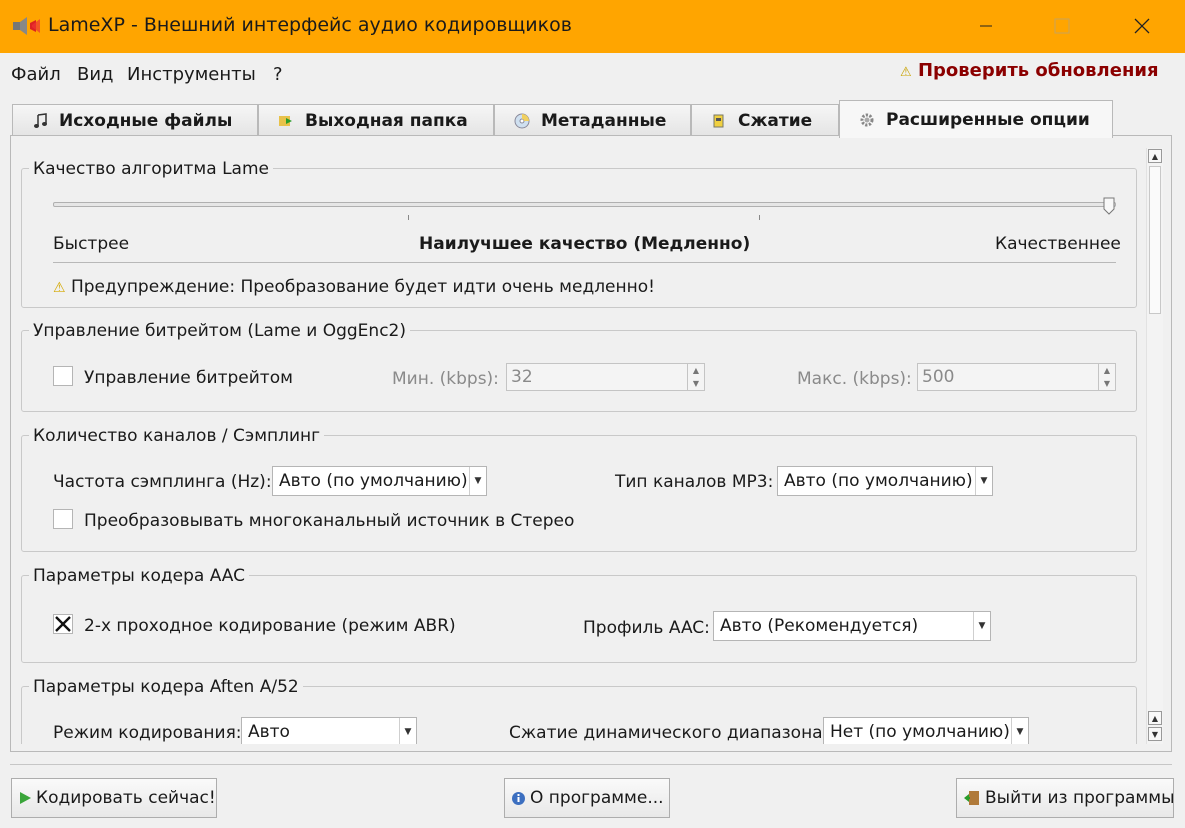 Image resolution: width=1185 pixels, height=828 pixels. I want to click on two-pass-checkbox, so click(63, 624).